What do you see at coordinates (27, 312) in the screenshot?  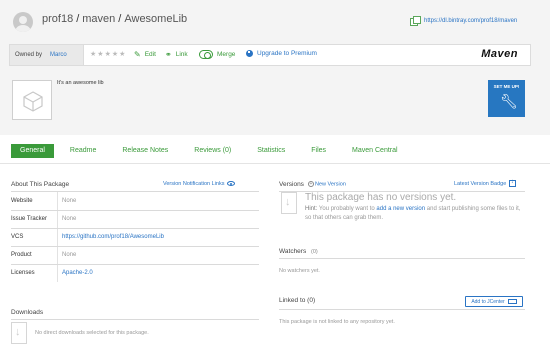 I see `downloads-title: Downloads` at bounding box center [27, 312].